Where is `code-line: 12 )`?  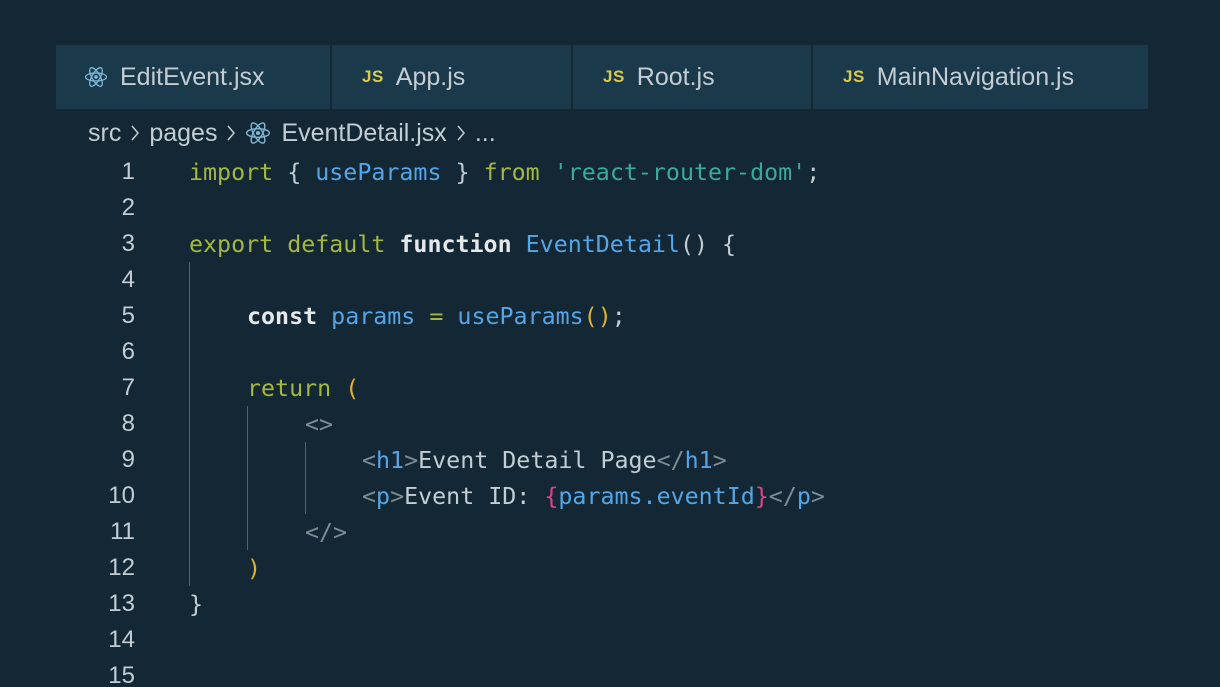
code-line: 12 ) is located at coordinates (610, 568).